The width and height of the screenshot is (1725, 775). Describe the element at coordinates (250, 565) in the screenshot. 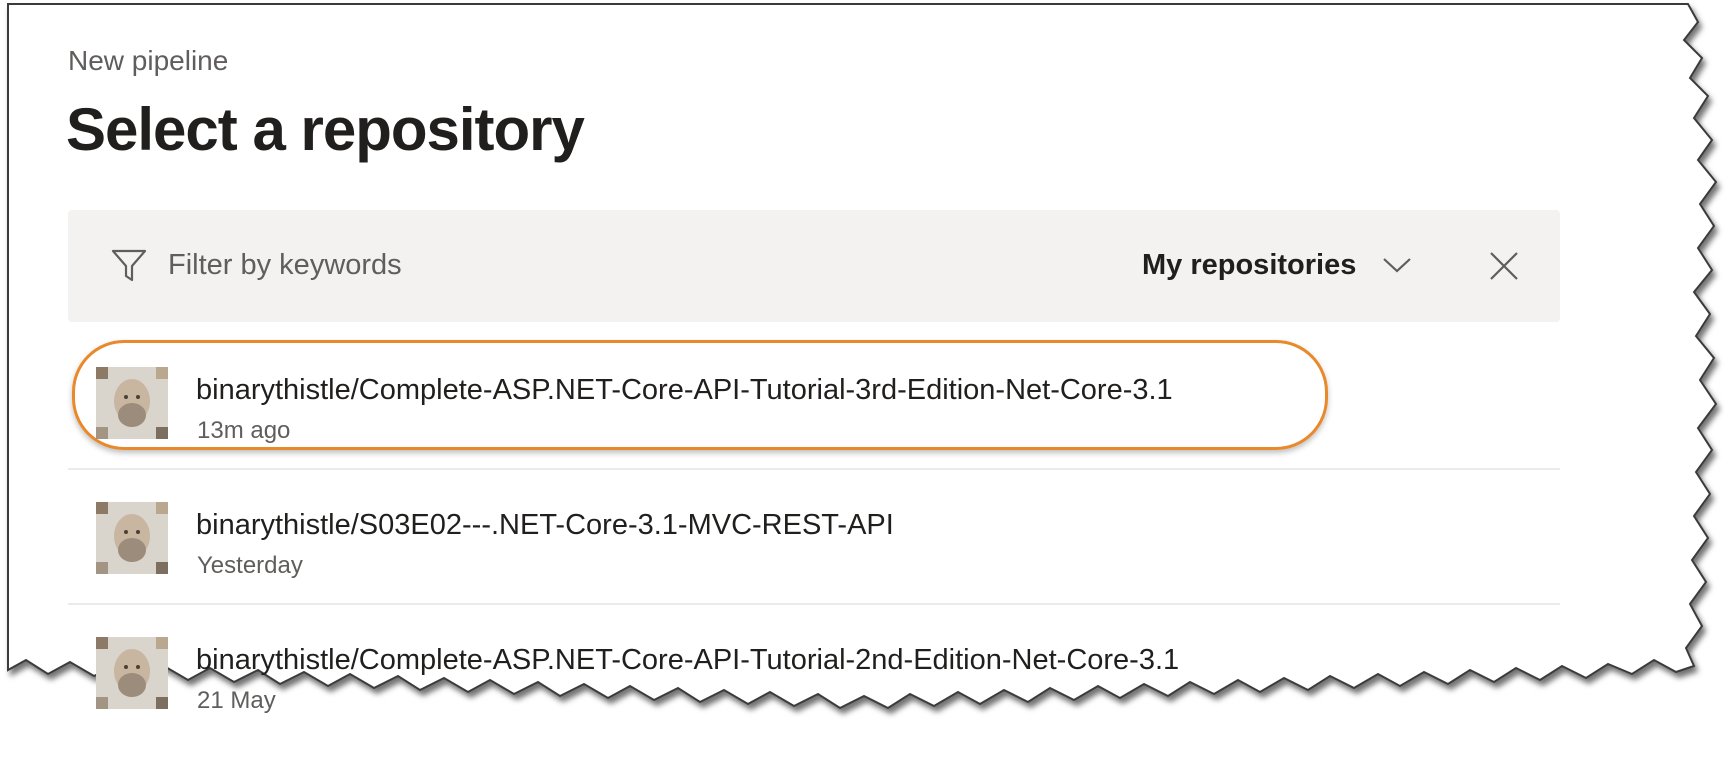

I see `repository-updated-time: Yesterday` at that location.